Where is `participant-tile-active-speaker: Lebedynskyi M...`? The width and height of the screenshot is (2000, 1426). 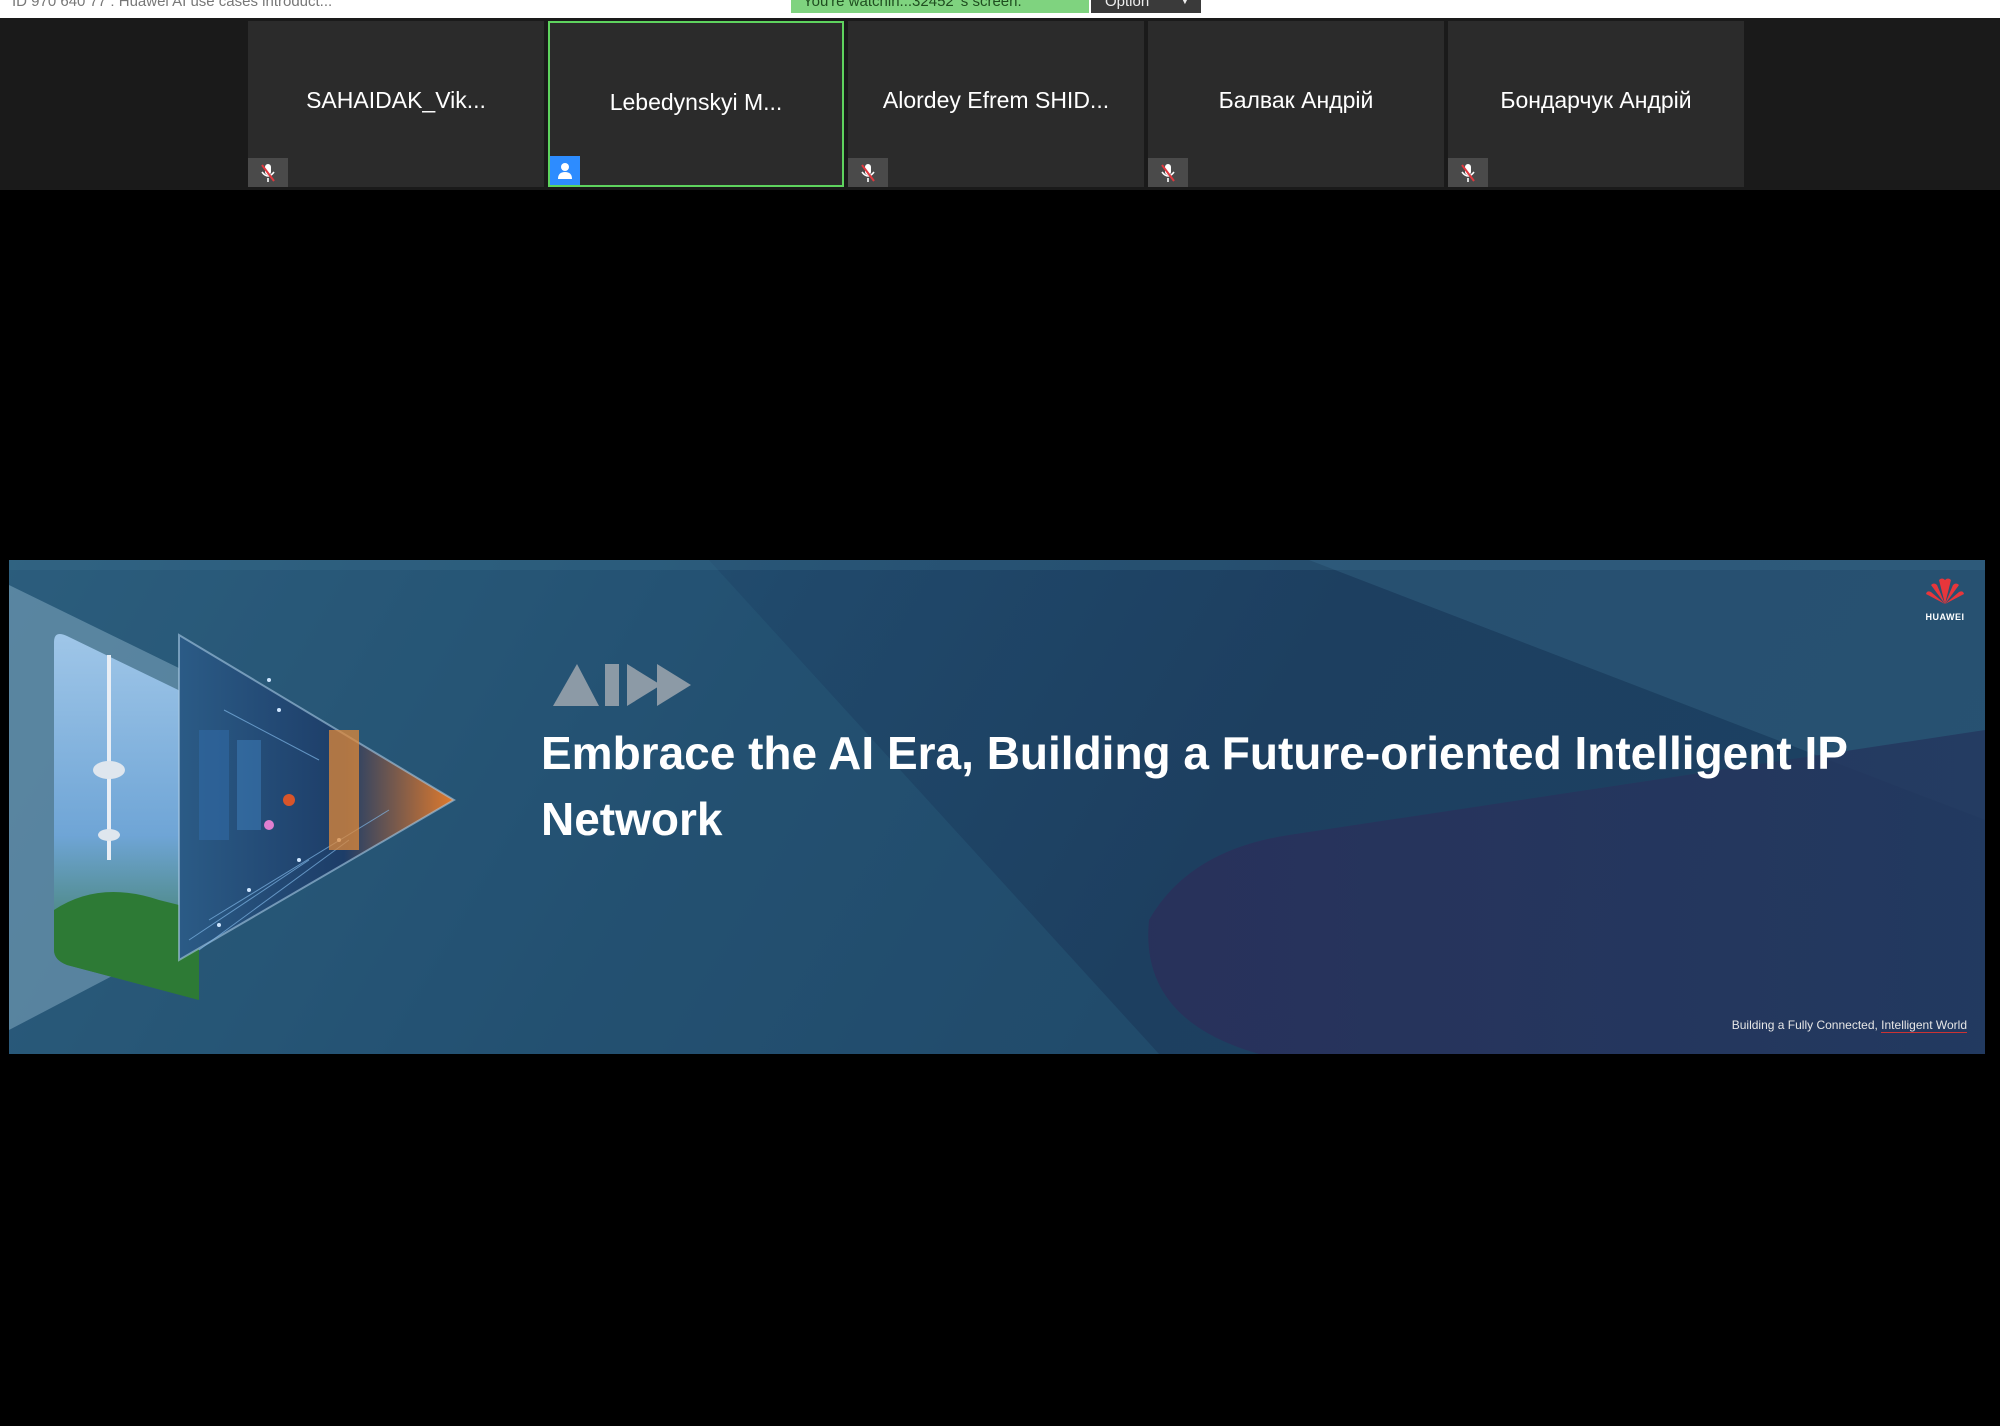 participant-tile-active-speaker: Lebedynskyi M... is located at coordinates (696, 104).